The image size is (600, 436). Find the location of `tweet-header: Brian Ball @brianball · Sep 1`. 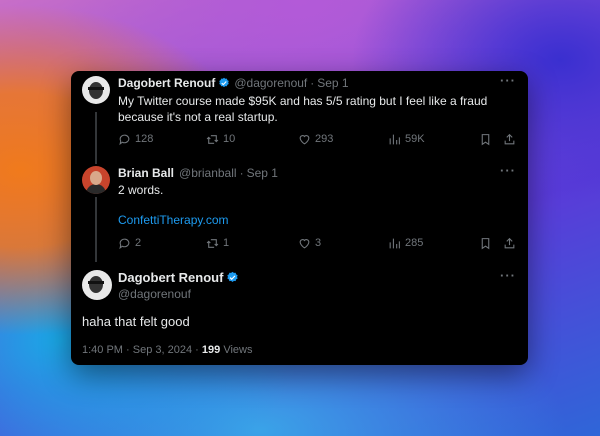

tweet-header: Brian Ball @brianball · Sep 1 is located at coordinates (198, 173).